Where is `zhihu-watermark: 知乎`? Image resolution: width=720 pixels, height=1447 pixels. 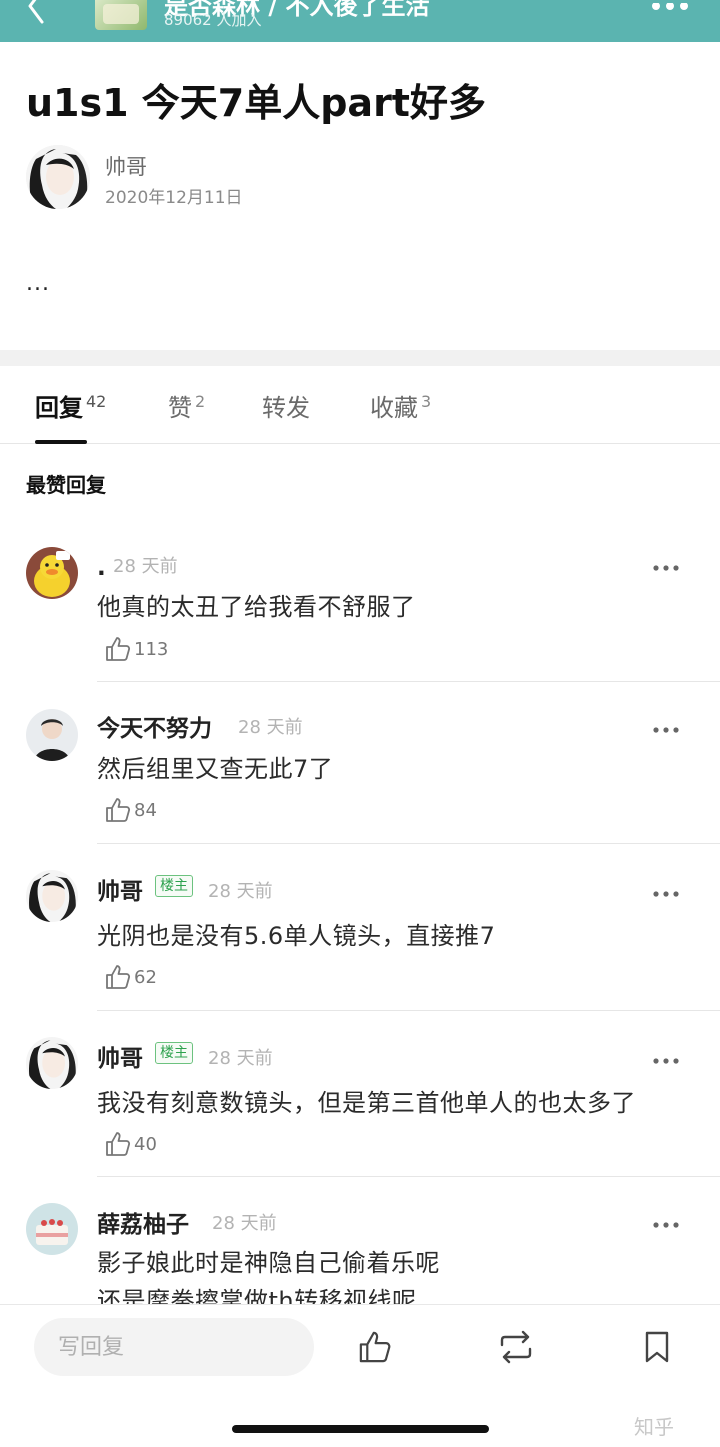 zhihu-watermark: 知乎 is located at coordinates (654, 1427).